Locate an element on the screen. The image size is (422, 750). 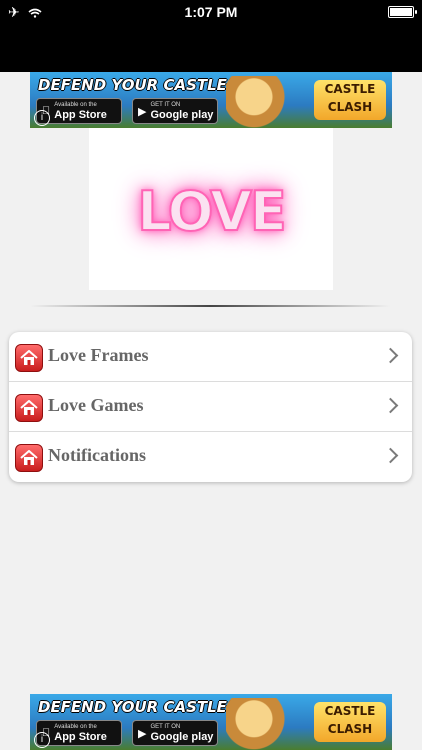
menu-item-love-games: Love Games is located at coordinates (210, 407).